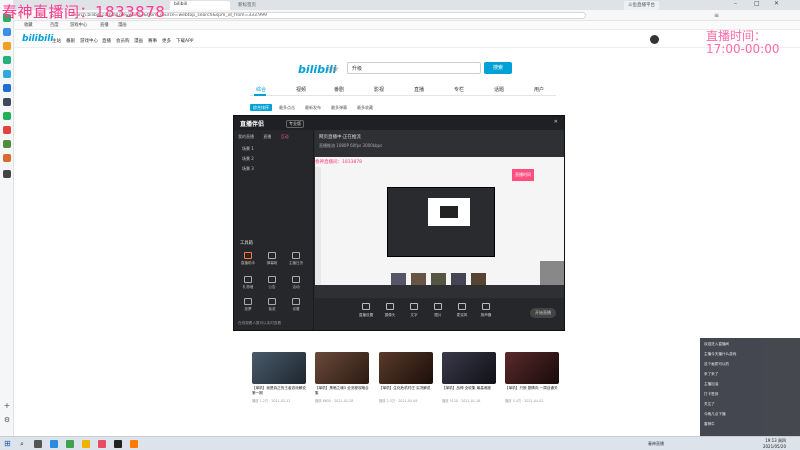 The height and width of the screenshot is (450, 800). What do you see at coordinates (248, 149) in the screenshot?
I see `scene-item: 场景 1` at bounding box center [248, 149].